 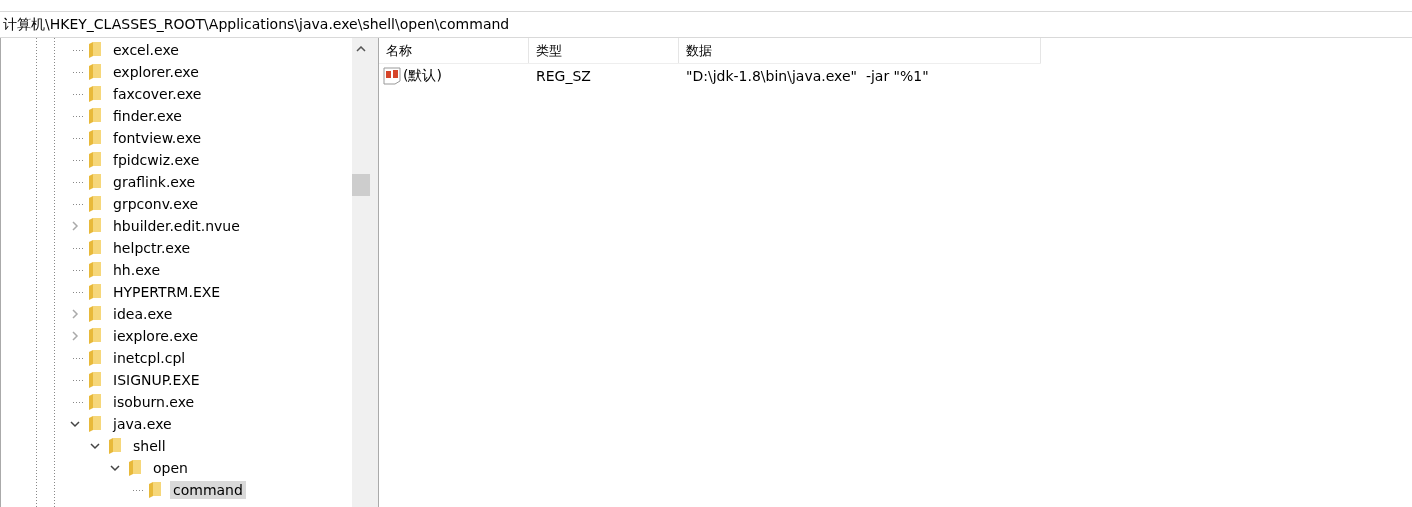 What do you see at coordinates (156, 160) in the screenshot?
I see `tree-item: fpidcwiz.exe` at bounding box center [156, 160].